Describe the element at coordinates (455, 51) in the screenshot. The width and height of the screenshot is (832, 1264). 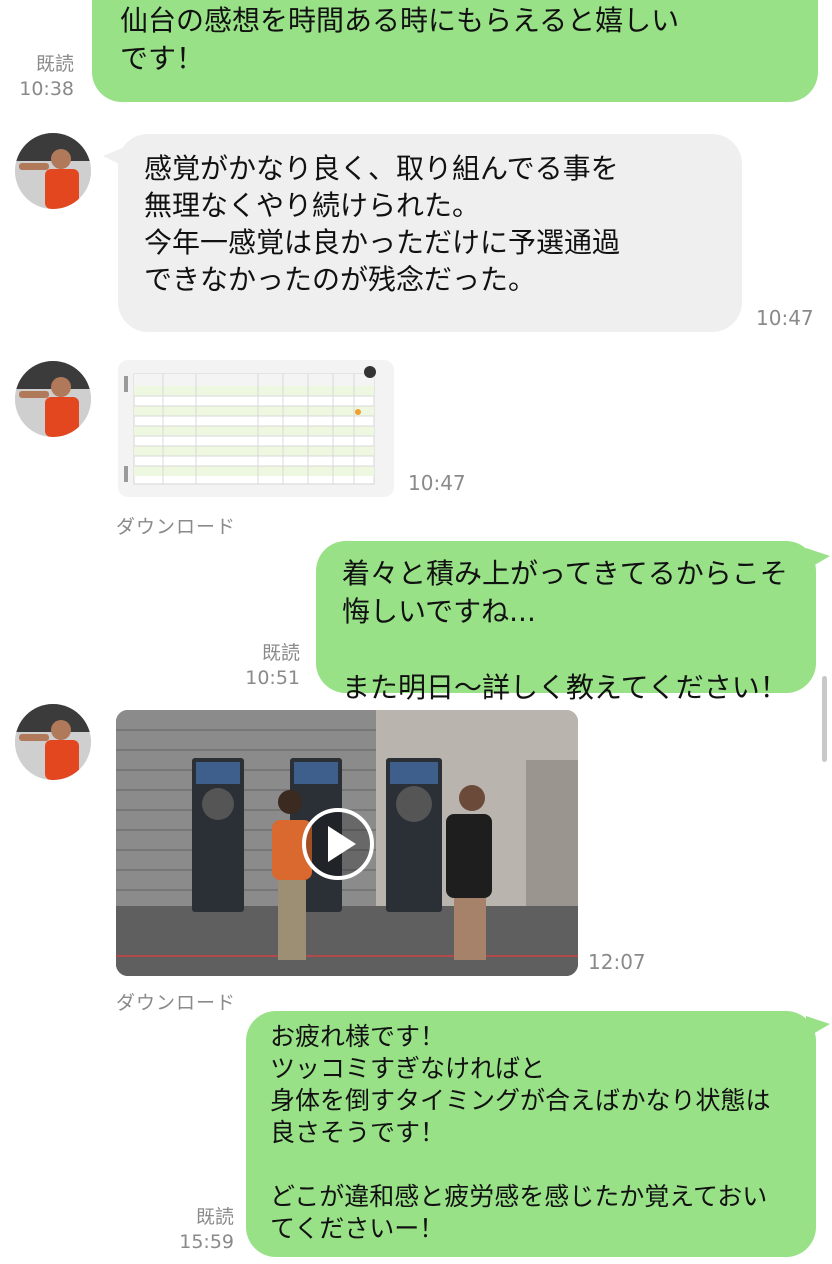
I see `message-bubble-outgoing: 仙台の感想を時間ある時にもらえると嬉しい です！` at that location.